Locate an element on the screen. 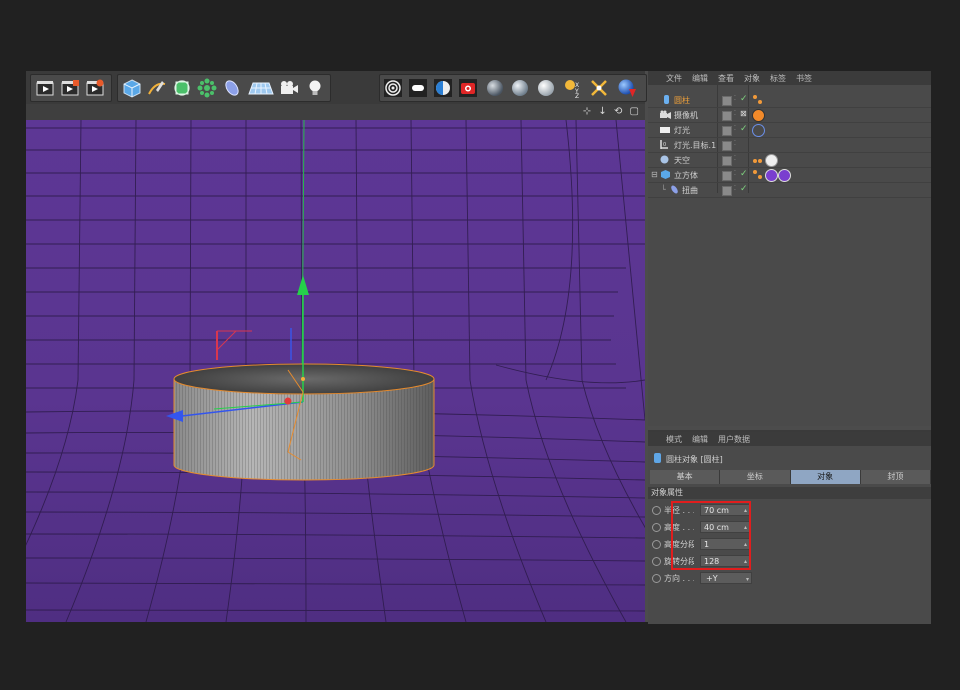 Image resolution: width=960 pixels, height=690 pixels. object-name: 扭曲 is located at coordinates (690, 190).